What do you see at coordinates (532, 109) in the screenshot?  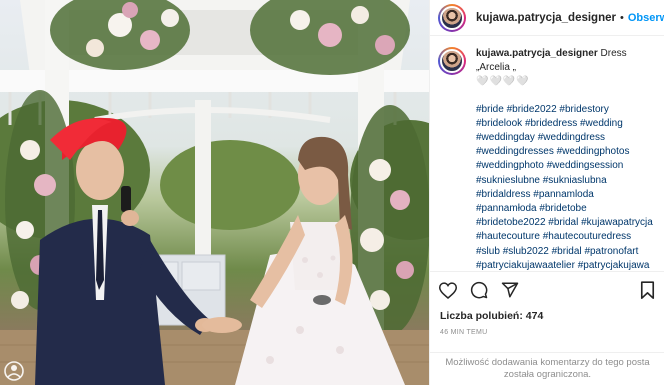 I see `hashtag-link: #bride2022` at bounding box center [532, 109].